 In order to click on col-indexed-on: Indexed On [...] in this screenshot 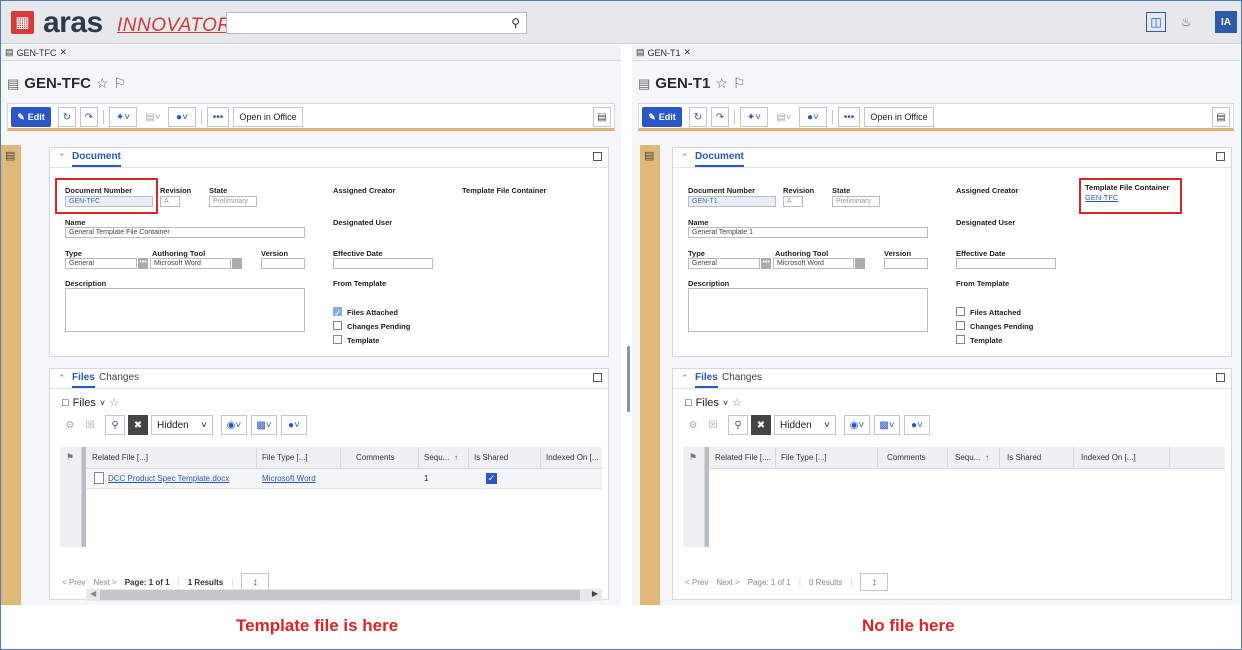, I will do `click(1108, 457)`.